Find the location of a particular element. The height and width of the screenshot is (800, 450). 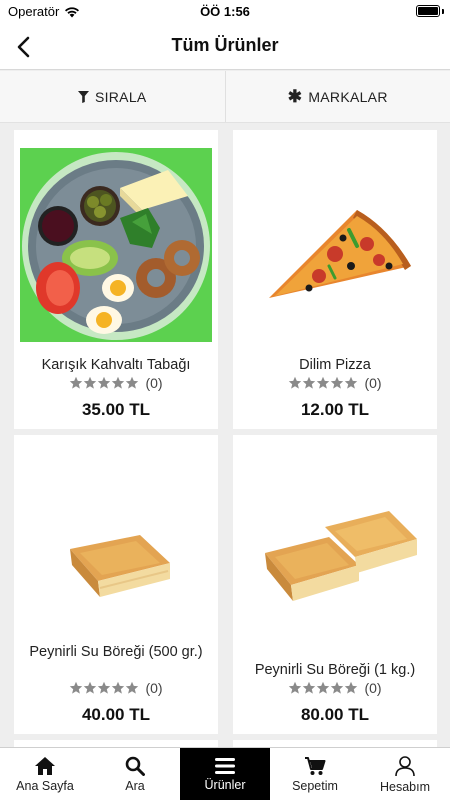

filter-icon is located at coordinates (83, 96).